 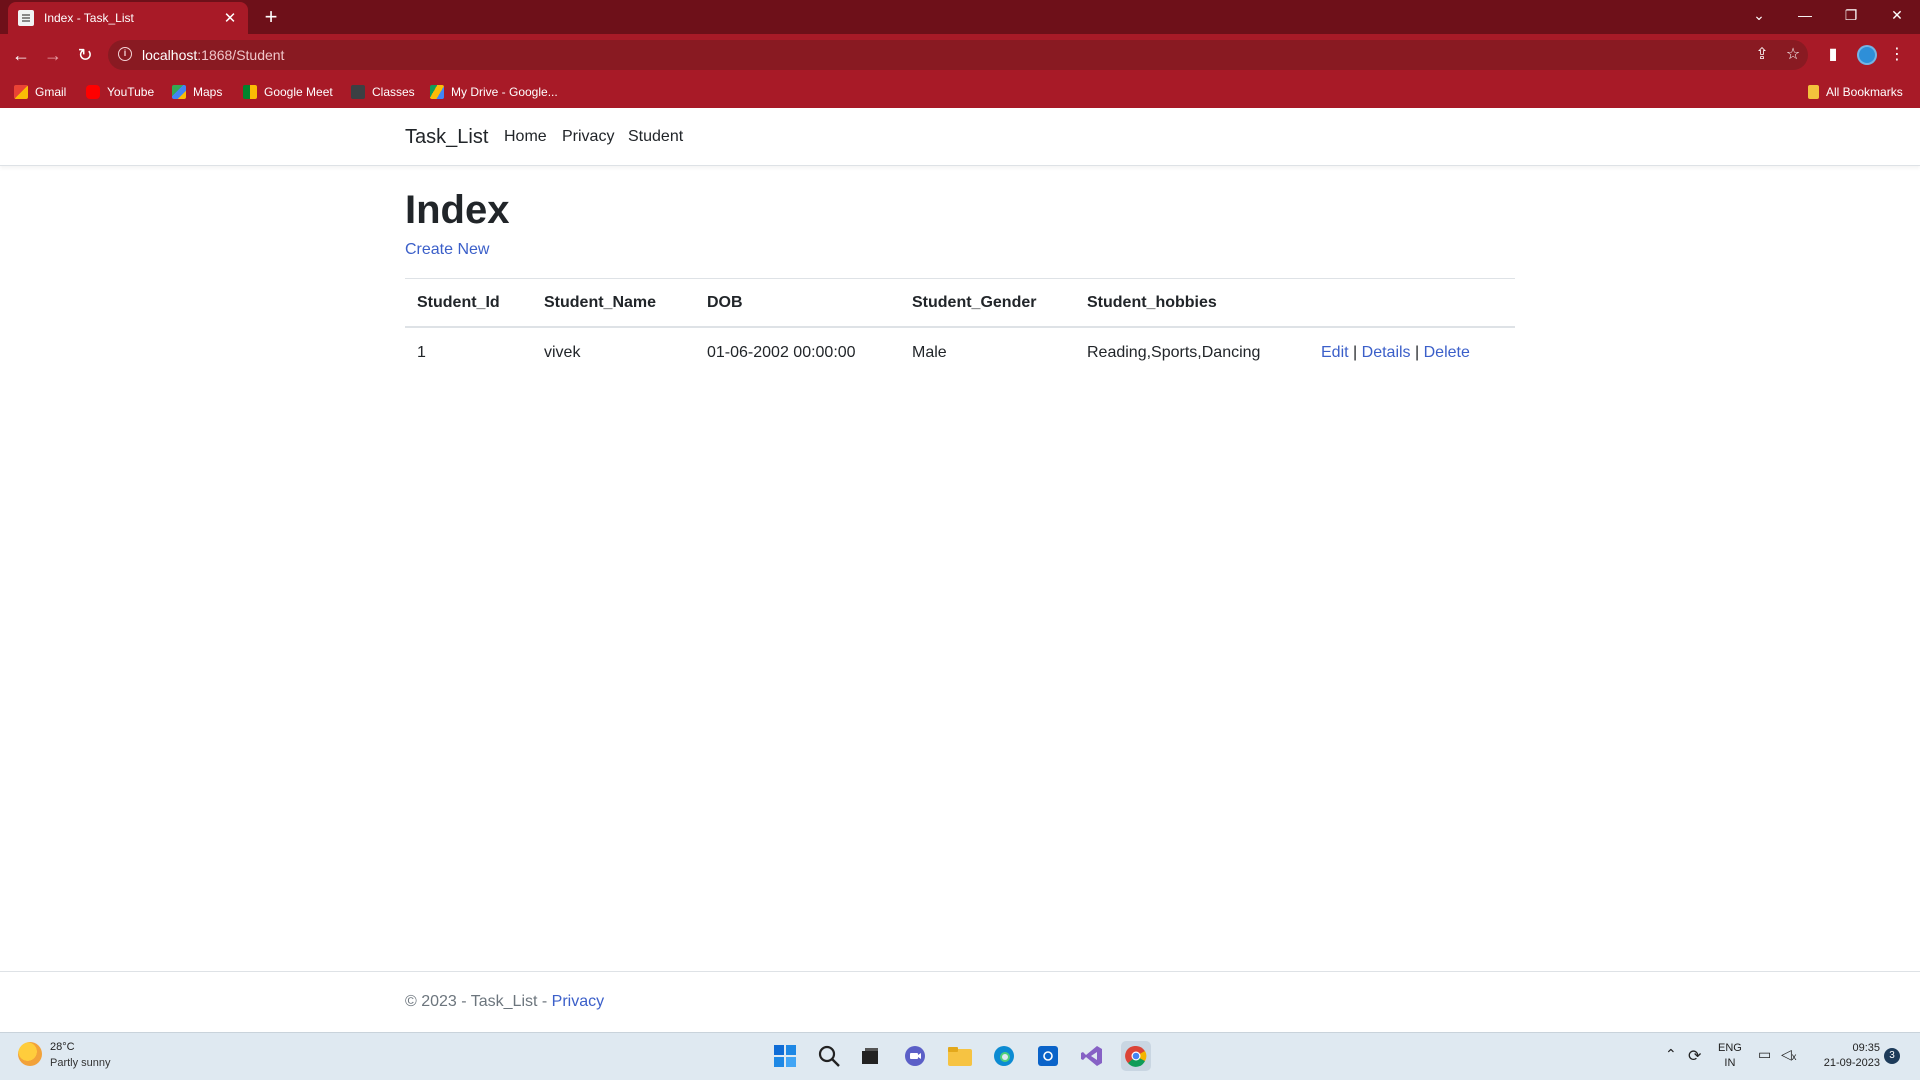 I want to click on bookmark-classes: Classes, so click(x=383, y=92).